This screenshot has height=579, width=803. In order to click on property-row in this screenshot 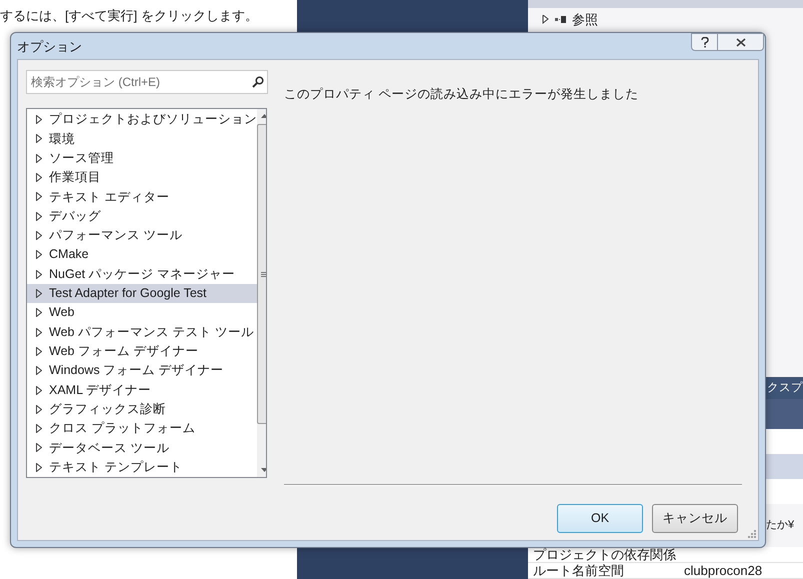, I will do `click(784, 441)`.